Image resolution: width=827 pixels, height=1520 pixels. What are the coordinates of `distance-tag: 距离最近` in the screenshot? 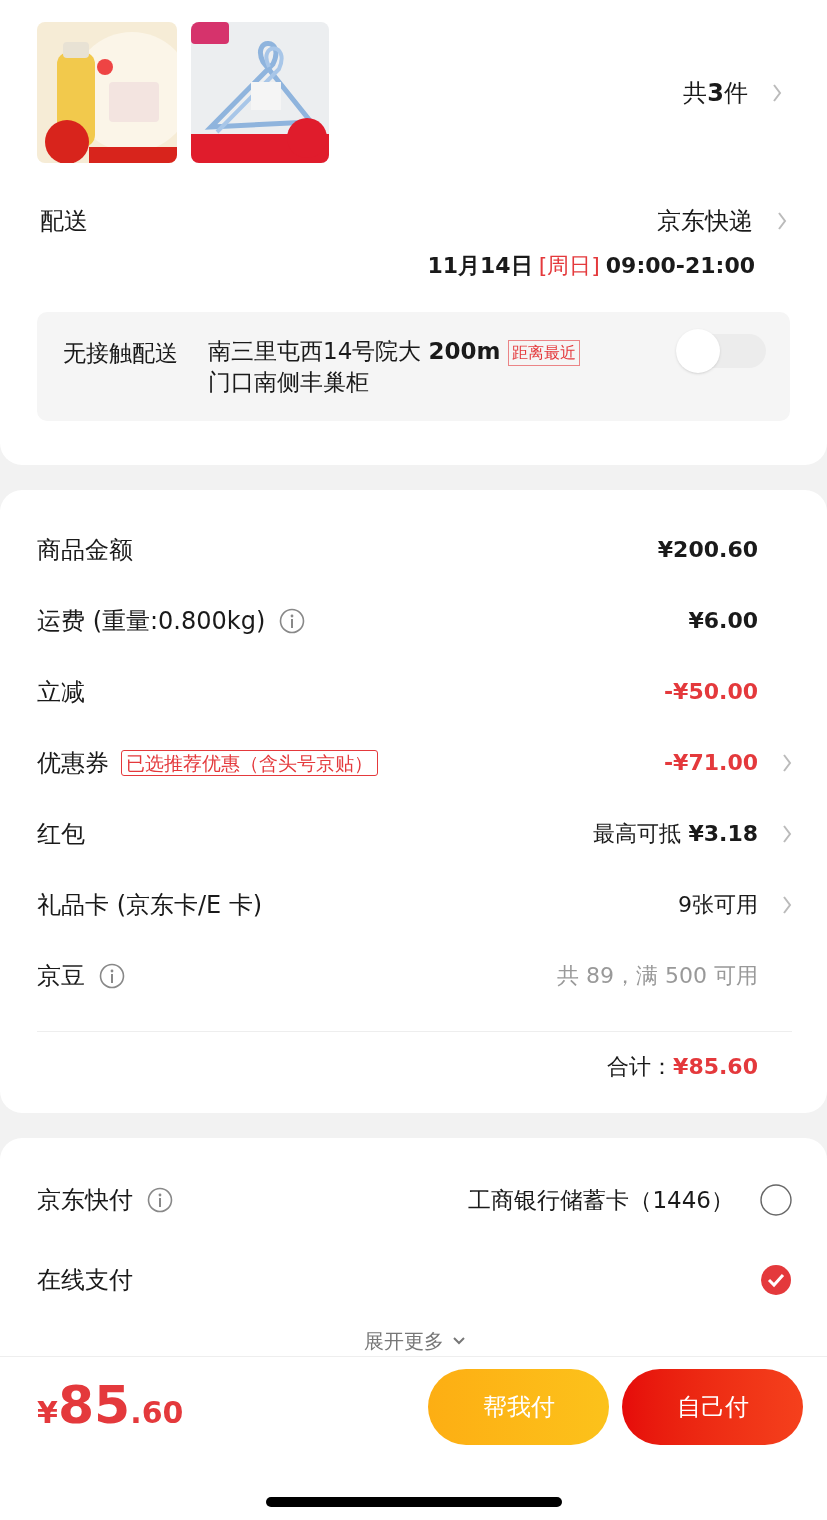 It's located at (544, 353).